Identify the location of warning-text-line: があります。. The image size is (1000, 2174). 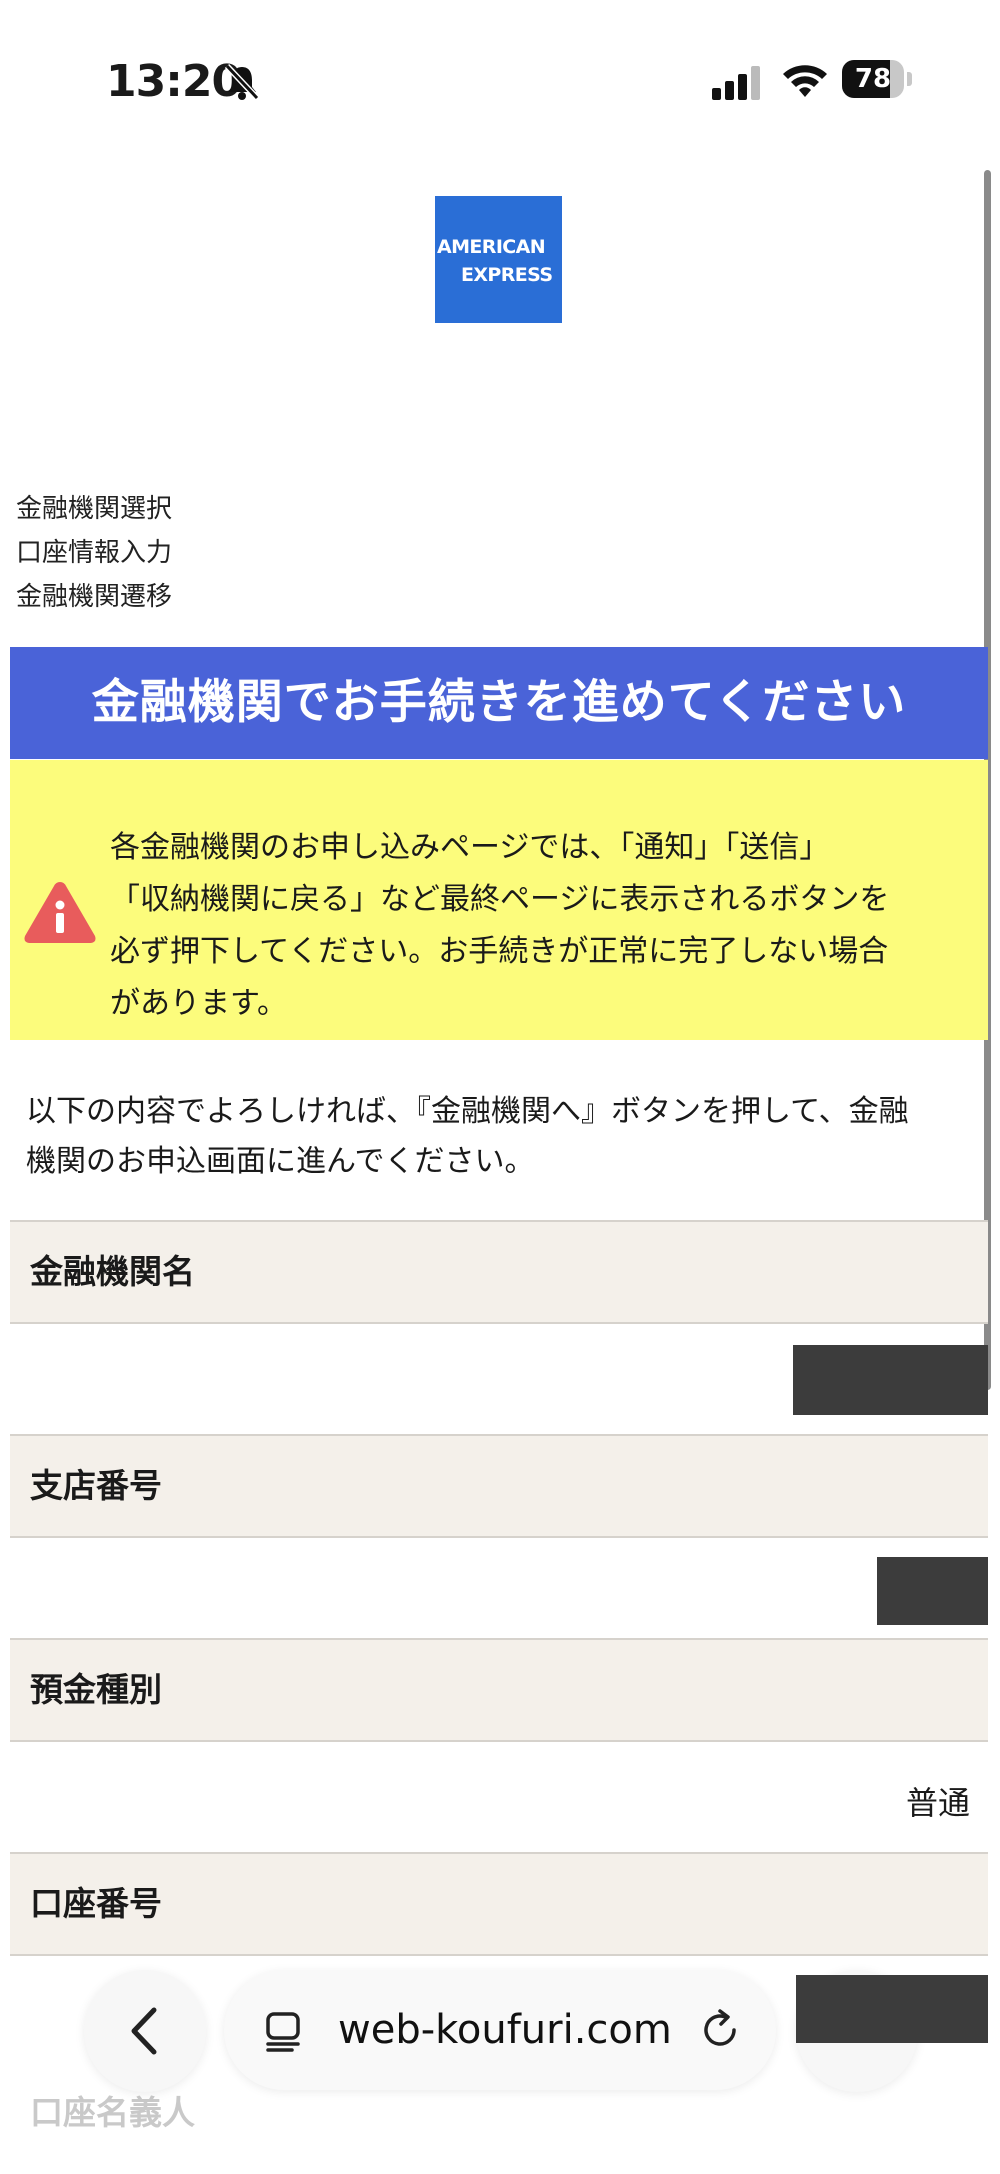
(198, 1003).